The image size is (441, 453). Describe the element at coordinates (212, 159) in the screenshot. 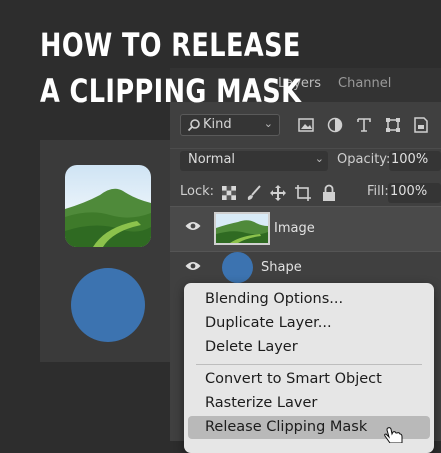

I see `blend-mode-value: Normal` at that location.